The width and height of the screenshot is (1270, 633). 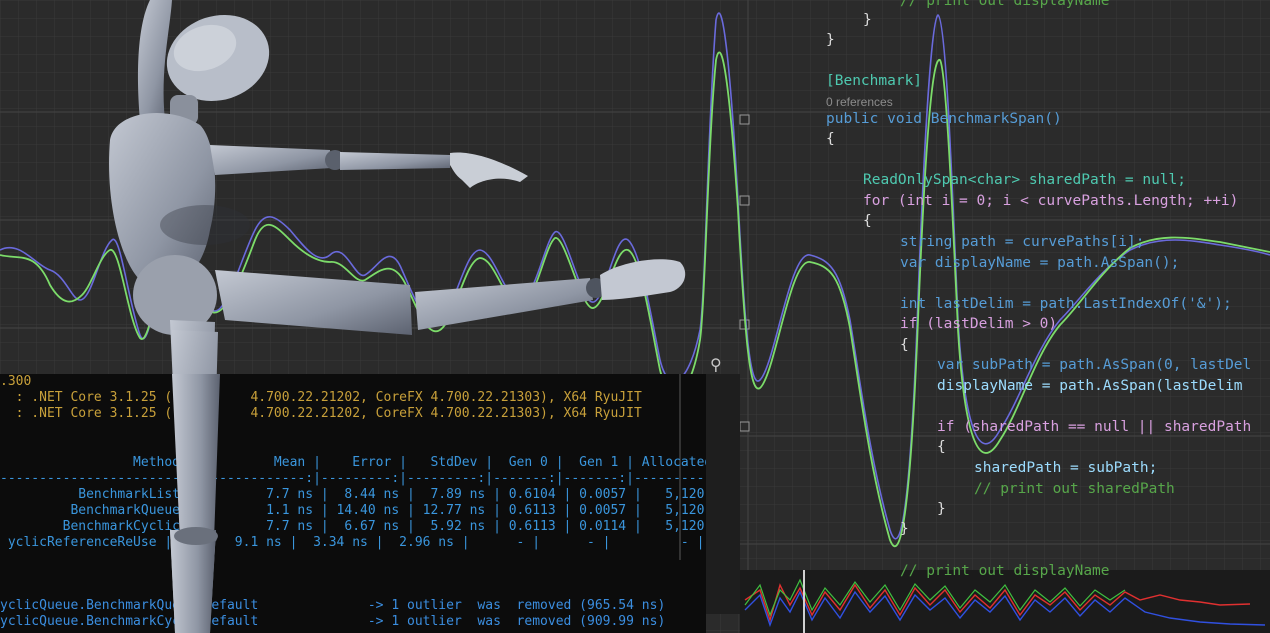 What do you see at coordinates (16, 381) in the screenshot?
I see `console-header-line: .300` at bounding box center [16, 381].